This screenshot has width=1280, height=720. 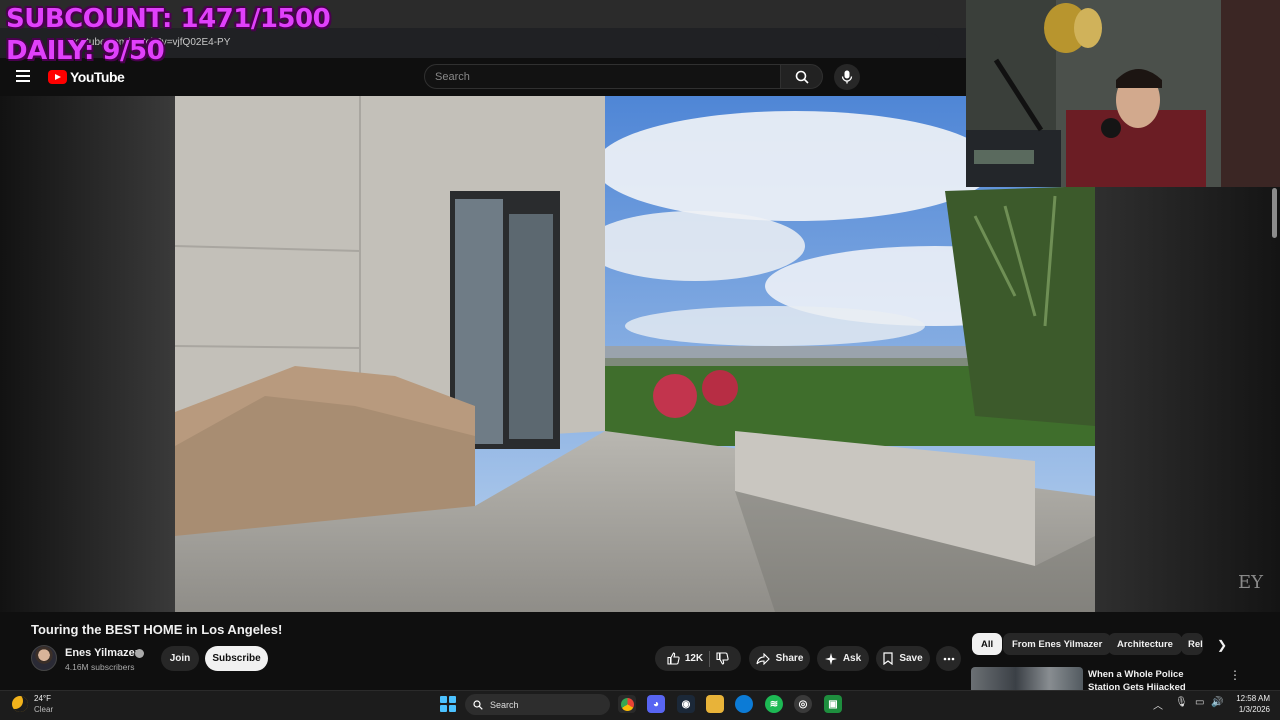 What do you see at coordinates (1217, 702) in the screenshot?
I see `volume-icon: 🔊` at bounding box center [1217, 702].